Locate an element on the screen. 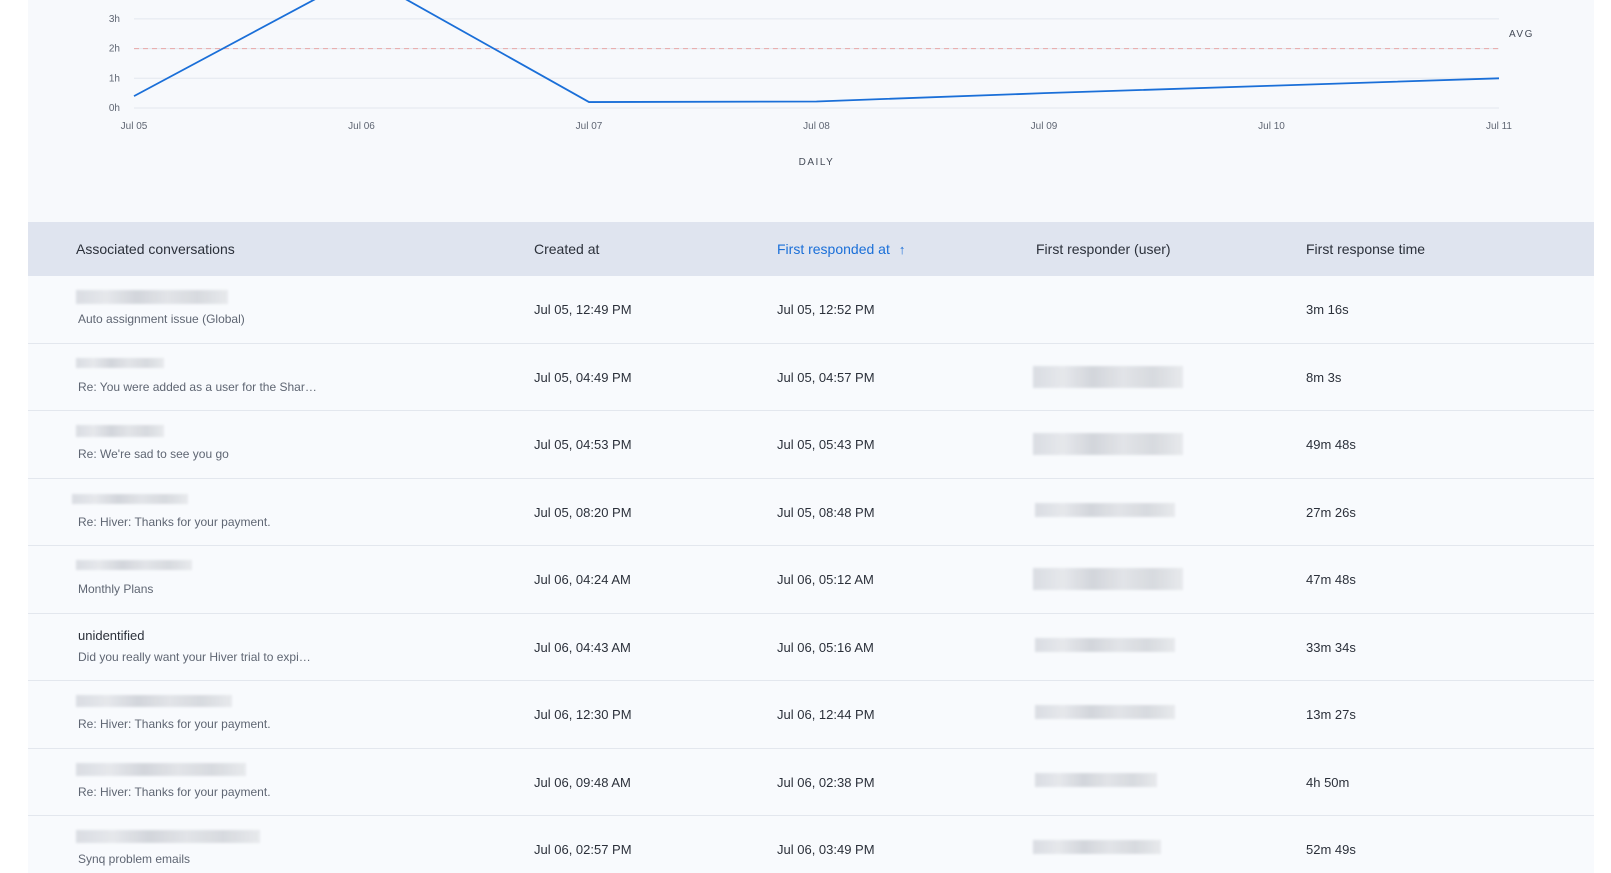  series-line is located at coordinates (816, 51).